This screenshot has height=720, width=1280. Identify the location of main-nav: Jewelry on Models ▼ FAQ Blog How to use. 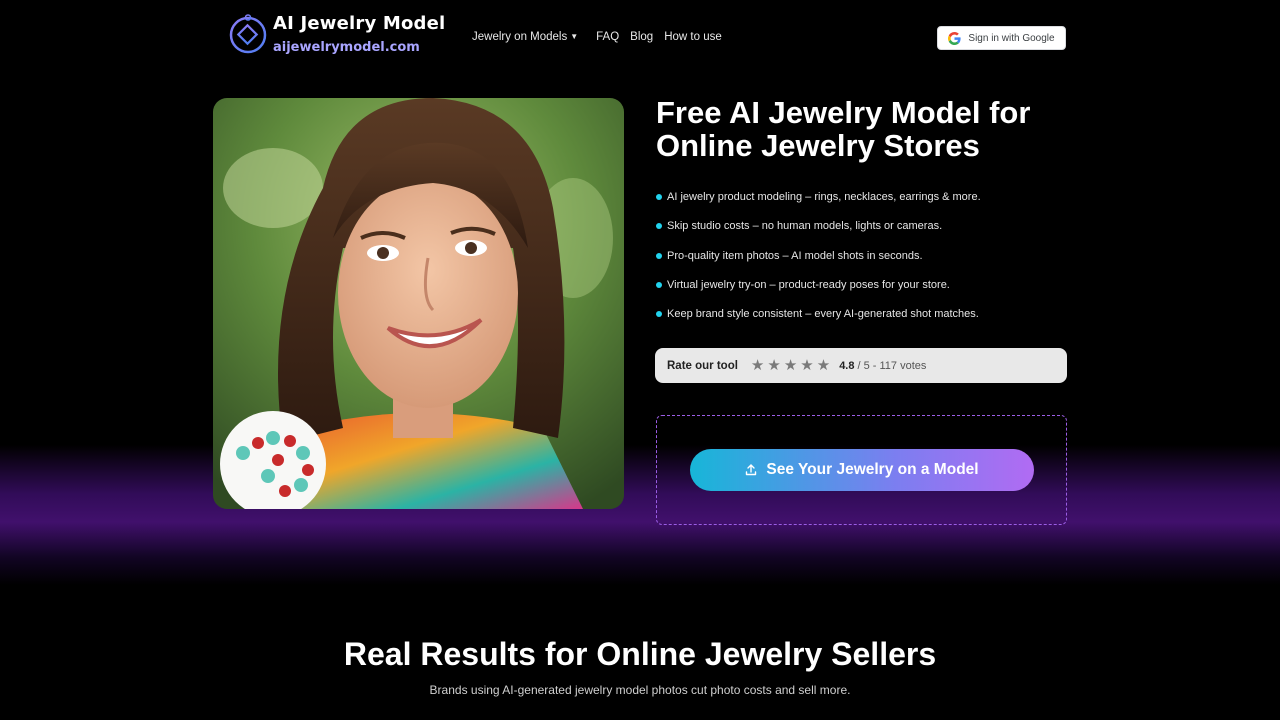
(602, 37).